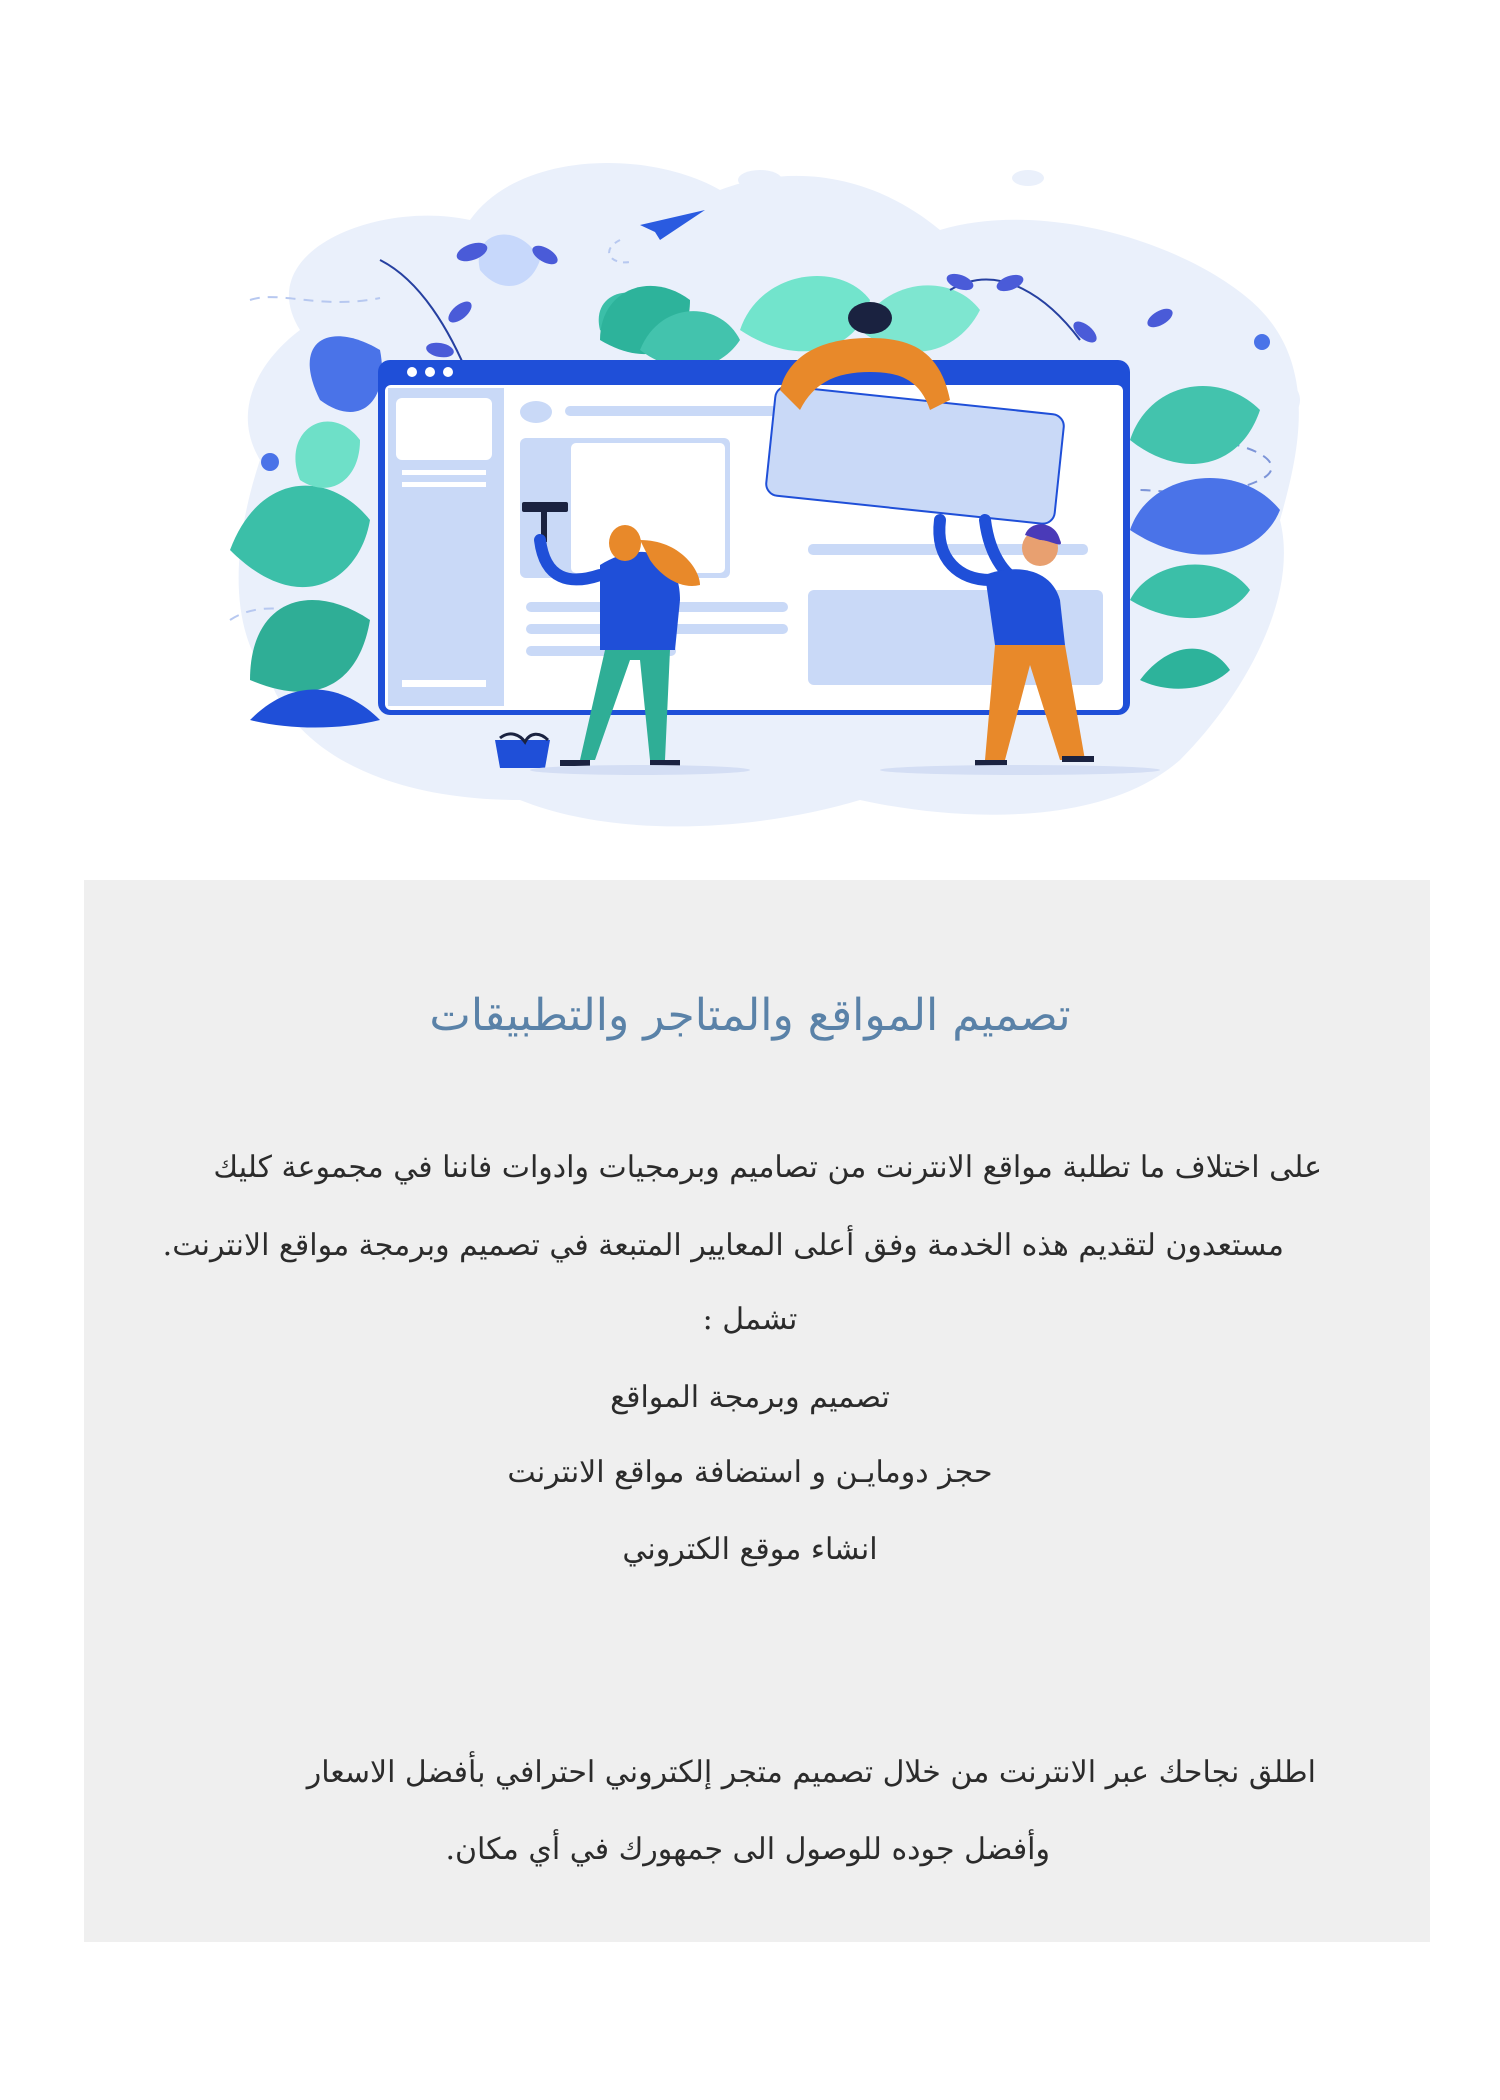 Image resolution: width=1500 pixels, height=2100 pixels. What do you see at coordinates (750, 1549) in the screenshot?
I see `service-item: انشاء موقع الكتروني` at bounding box center [750, 1549].